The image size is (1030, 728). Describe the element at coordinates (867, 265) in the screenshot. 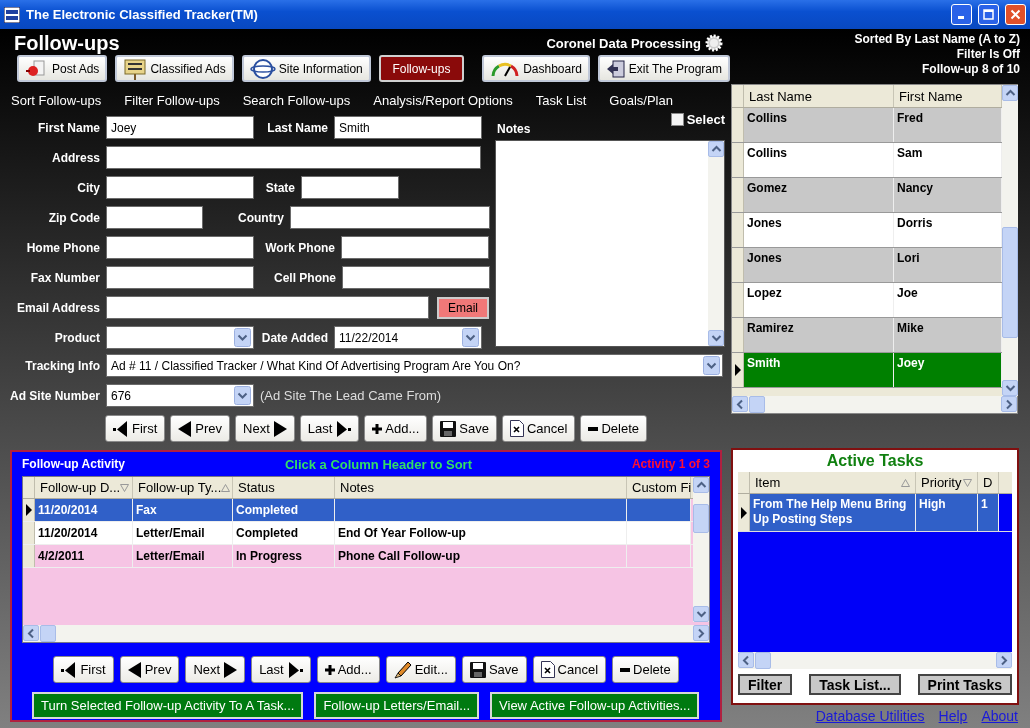

I see `table-row: Jones Lori` at that location.